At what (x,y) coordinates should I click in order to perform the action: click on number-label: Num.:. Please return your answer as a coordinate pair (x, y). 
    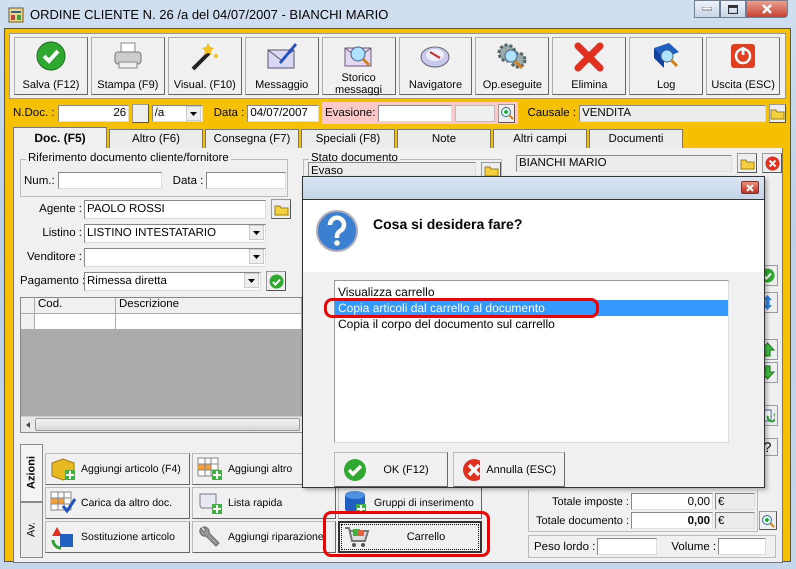
    Looking at the image, I should click on (39, 180).